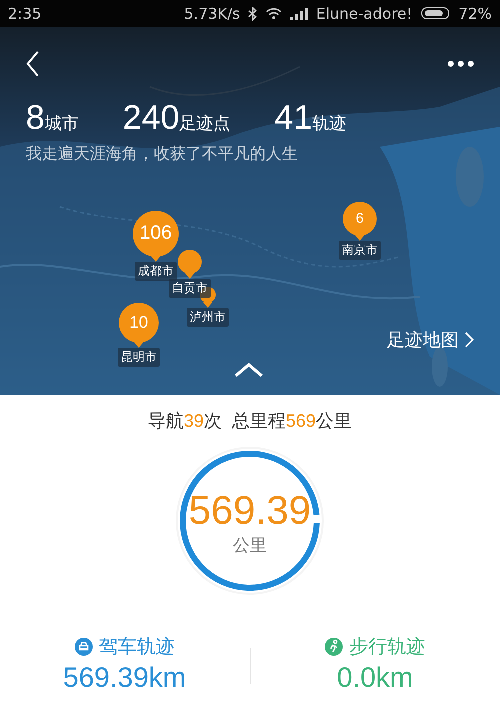 The height and width of the screenshot is (711, 500). What do you see at coordinates (360, 250) in the screenshot?
I see `city-label: 南京市` at bounding box center [360, 250].